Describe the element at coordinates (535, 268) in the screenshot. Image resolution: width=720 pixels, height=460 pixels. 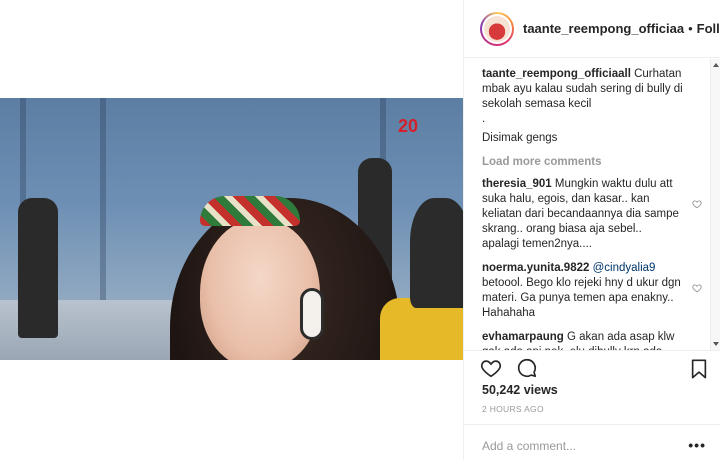
I see `comment-username: noerma.yunita.9822` at that location.